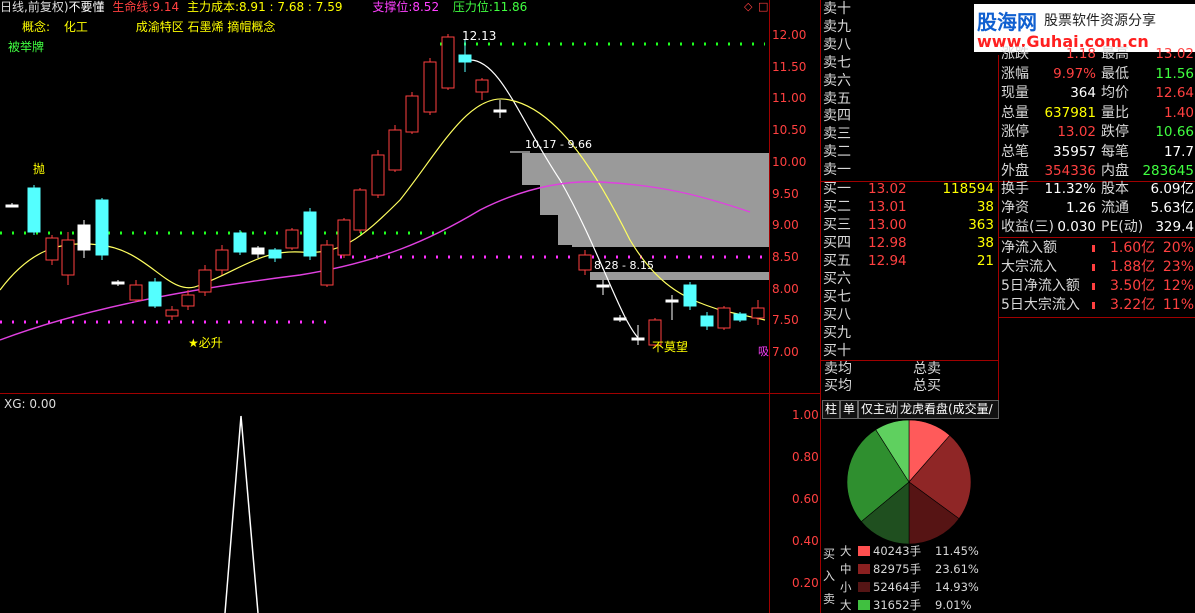  Describe the element at coordinates (849, 409) in the screenshot. I see `tab-single: 单` at that location.